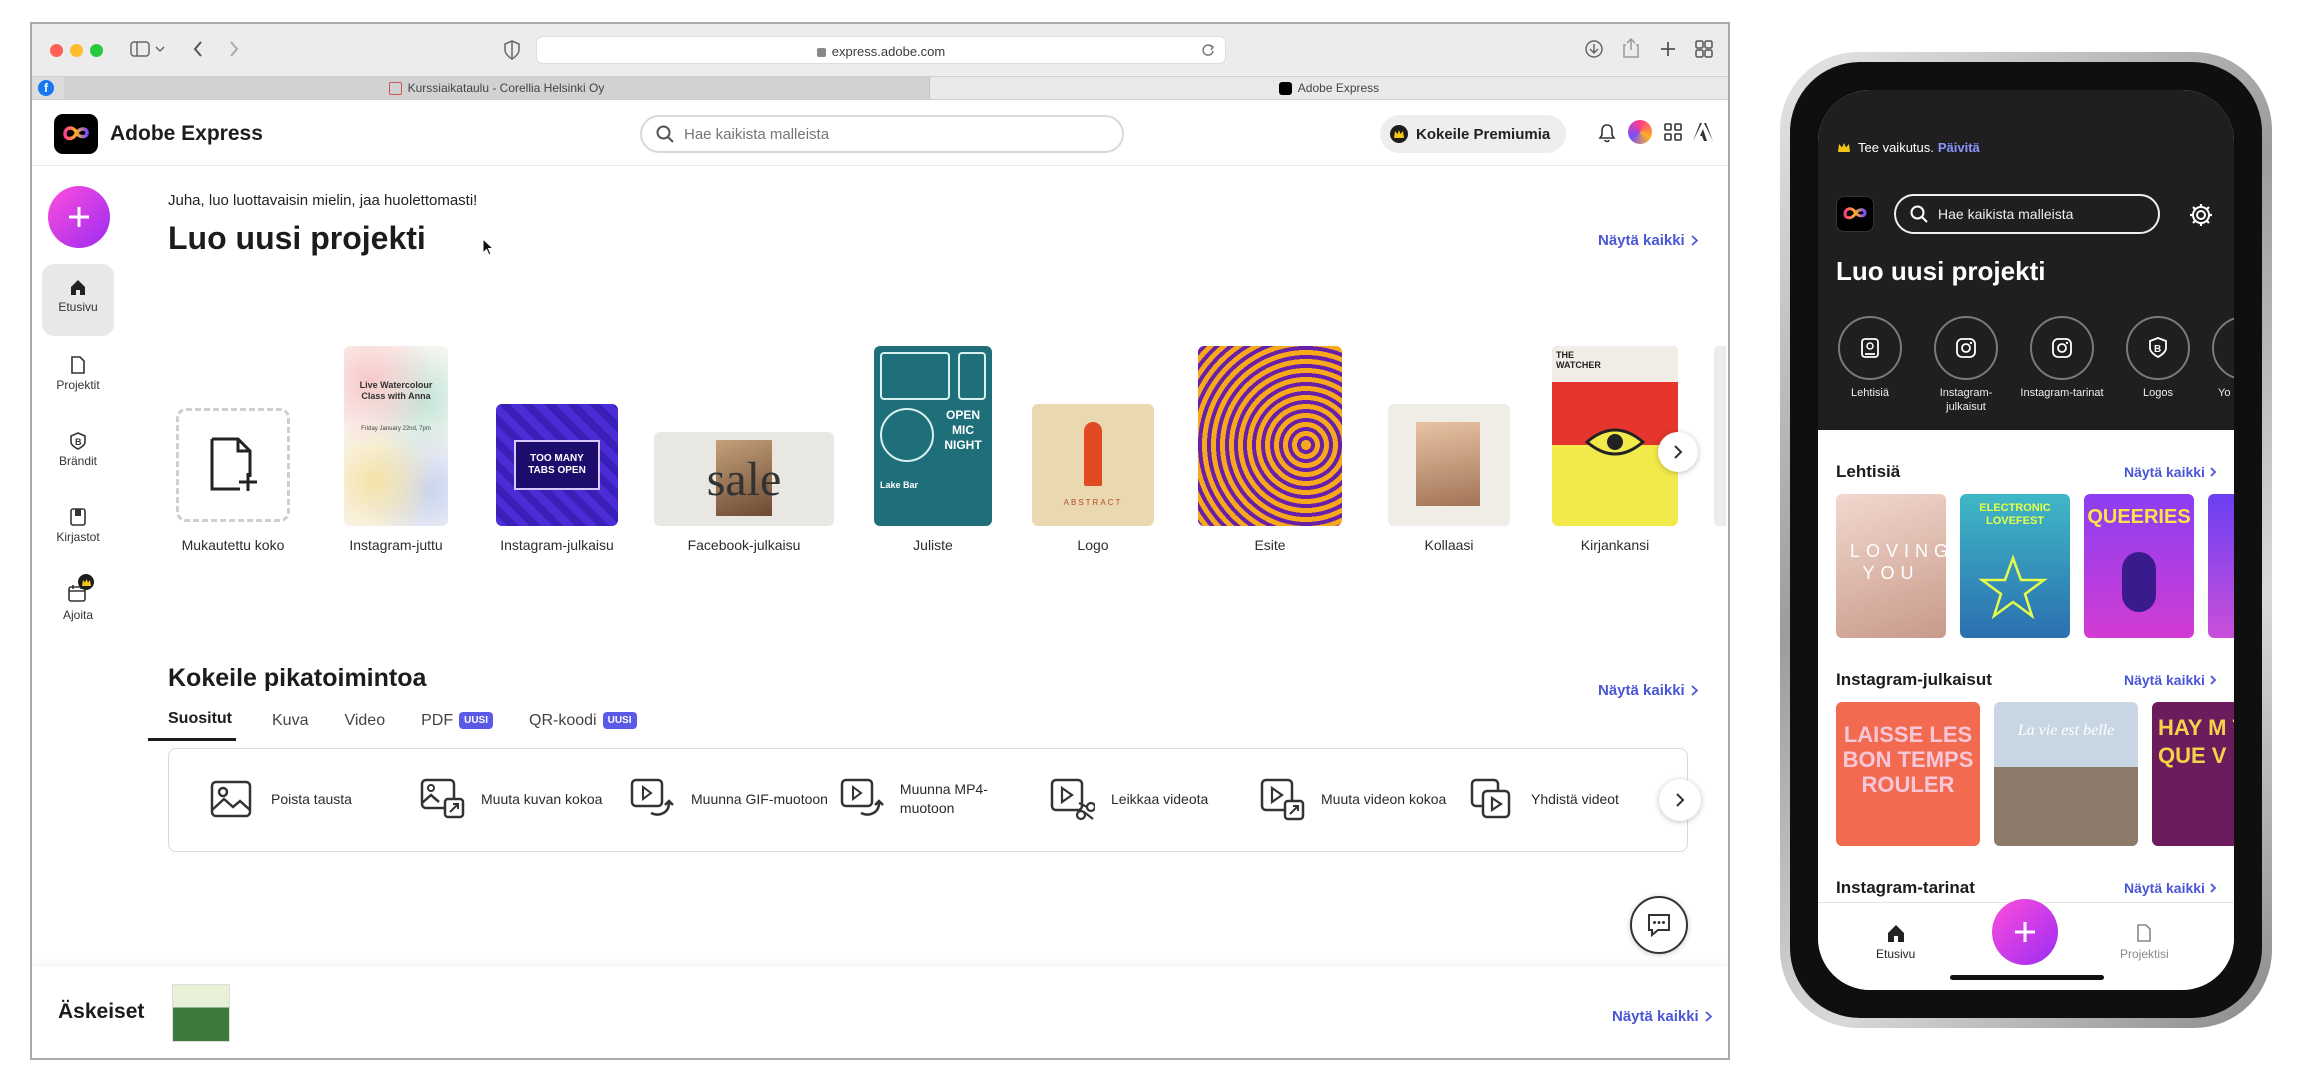 This screenshot has height=1080, width=2306. Describe the element at coordinates (497, 88) in the screenshot. I see `tab-kurssiaikataulu: Kurssiaikataulu - Corellia Helsinki Oy` at that location.